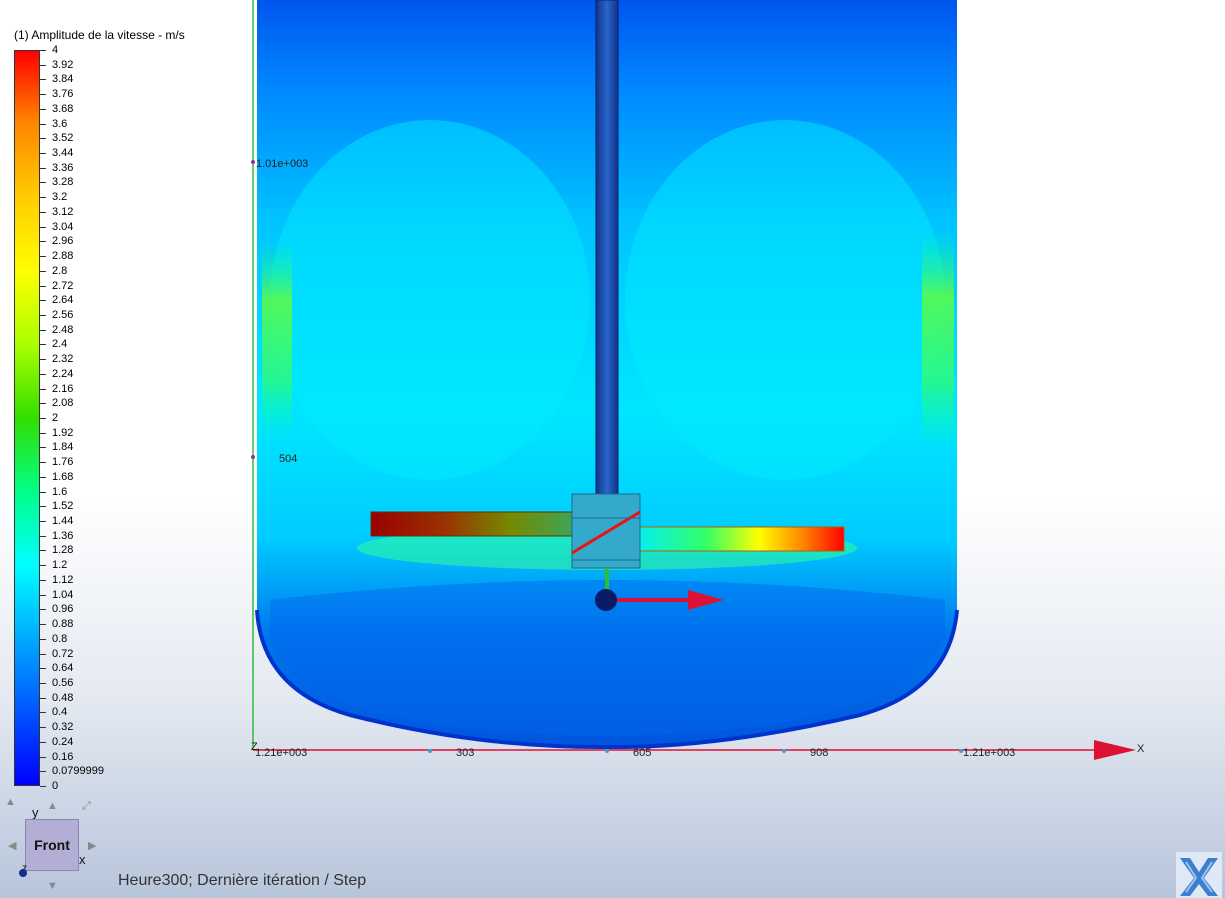  Describe the element at coordinates (607, 250) in the screenshot. I see `impeller-shaft` at that location.